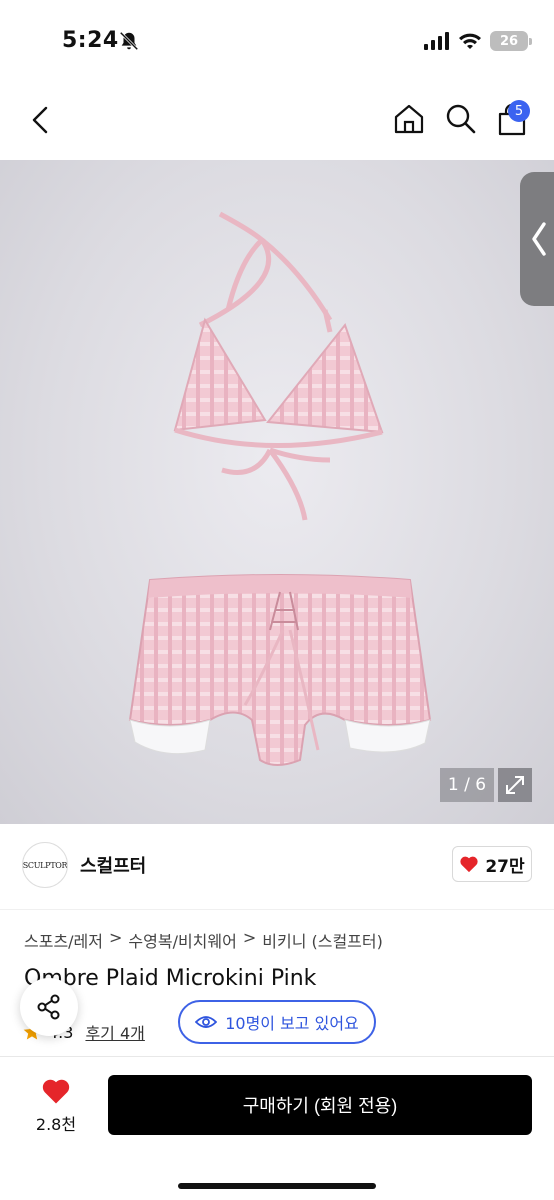  What do you see at coordinates (56, 1106) in the screenshot?
I see `wish-button: 2.8천` at bounding box center [56, 1106].